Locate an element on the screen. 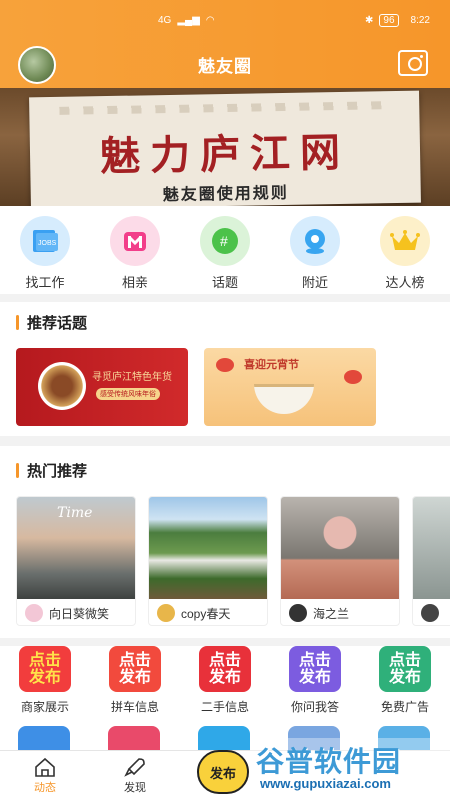  hot-card-footer: 向日葵微笑 is located at coordinates (76, 612).